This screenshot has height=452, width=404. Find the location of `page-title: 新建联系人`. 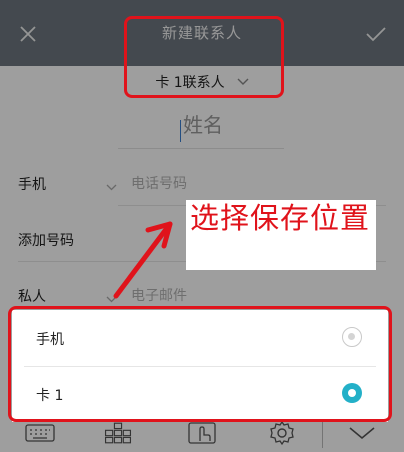

page-title: 新建联系人 is located at coordinates (201, 33).